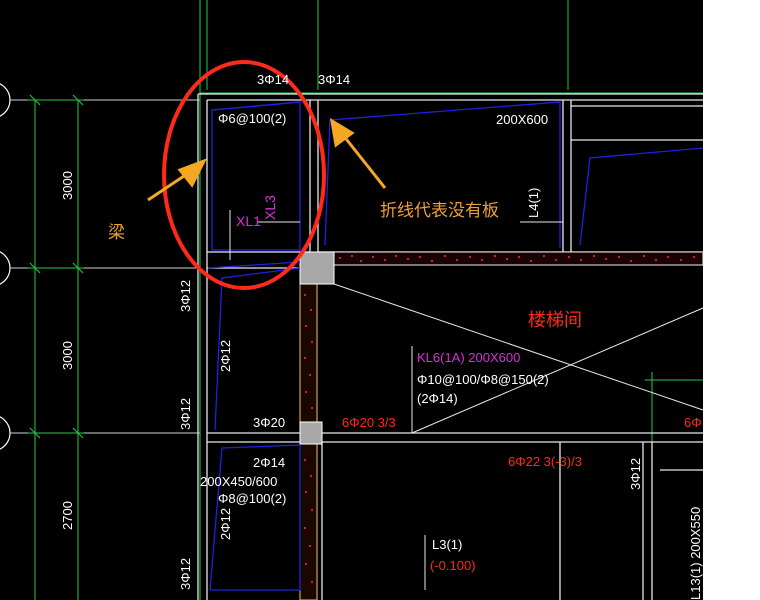 Image resolution: width=760 pixels, height=600 pixels. What do you see at coordinates (311, 433) in the screenshot?
I see `column-lower` at bounding box center [311, 433].